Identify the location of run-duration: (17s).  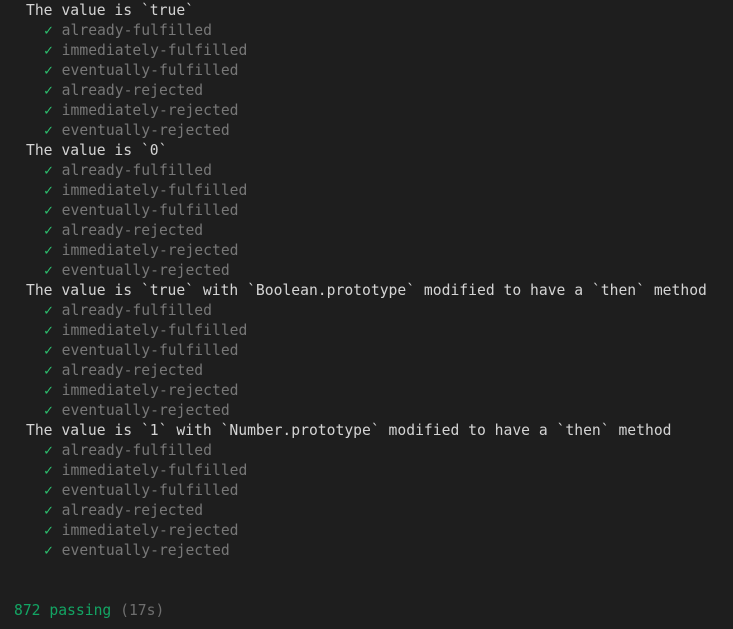
(142, 610).